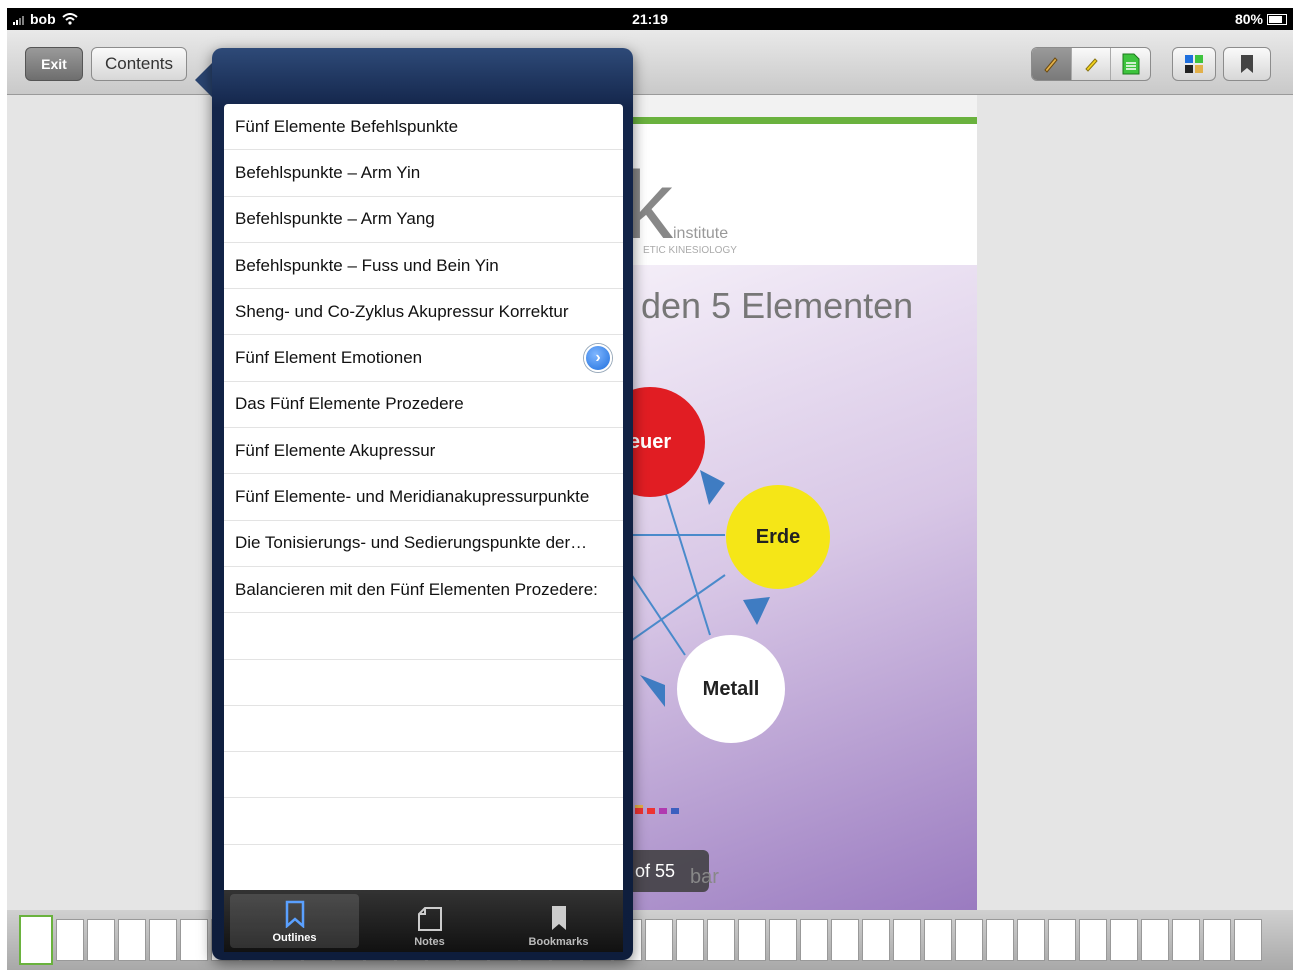  Describe the element at coordinates (335, 450) in the screenshot. I see `outline-item-label: Fünf Elemente Akupressur` at that location.